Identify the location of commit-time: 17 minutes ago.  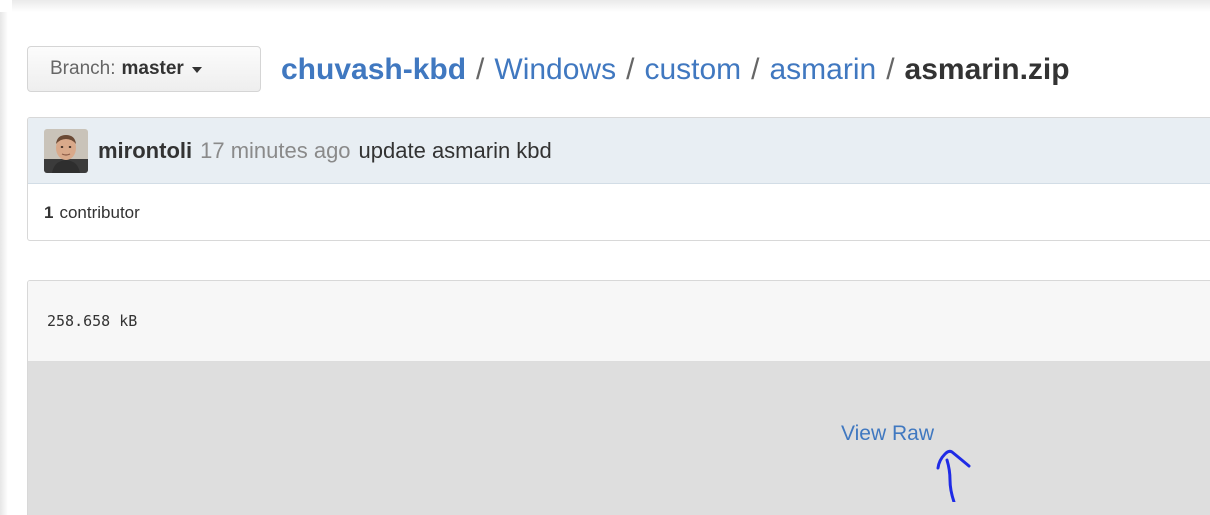
(275, 150).